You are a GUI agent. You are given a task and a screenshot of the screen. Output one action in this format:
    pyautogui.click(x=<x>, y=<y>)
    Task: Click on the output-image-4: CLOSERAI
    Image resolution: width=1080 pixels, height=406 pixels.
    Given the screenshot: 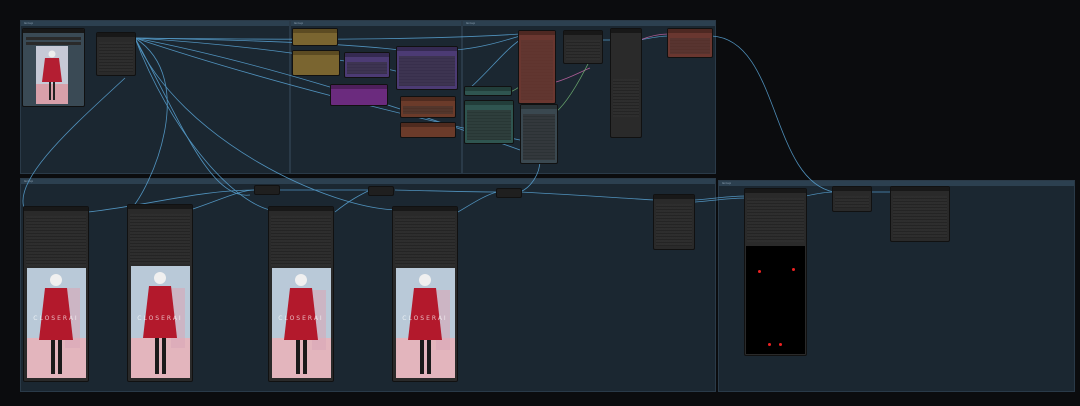 What is the action you would take?
    pyautogui.click(x=425, y=323)
    